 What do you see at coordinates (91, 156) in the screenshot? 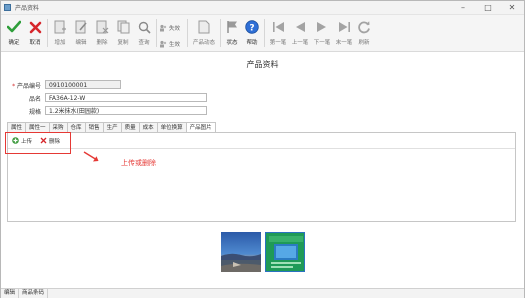
I see `annotation-arrow-icon` at bounding box center [91, 156].